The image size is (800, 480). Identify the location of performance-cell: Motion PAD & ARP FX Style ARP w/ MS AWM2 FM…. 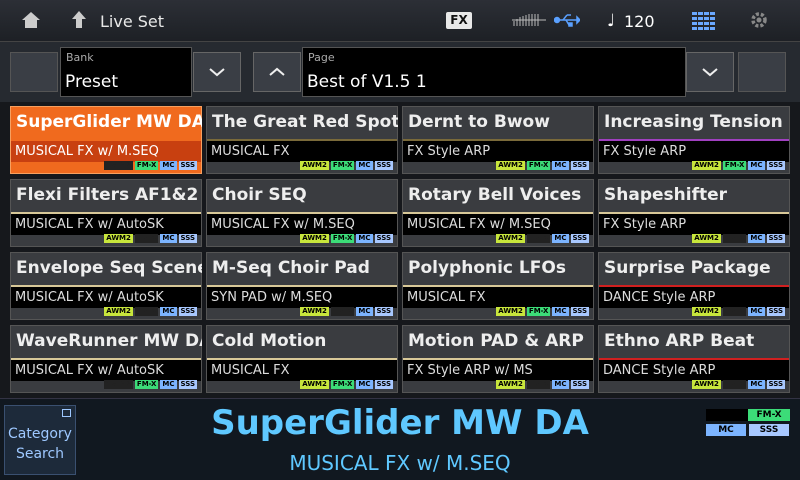
(498, 359).